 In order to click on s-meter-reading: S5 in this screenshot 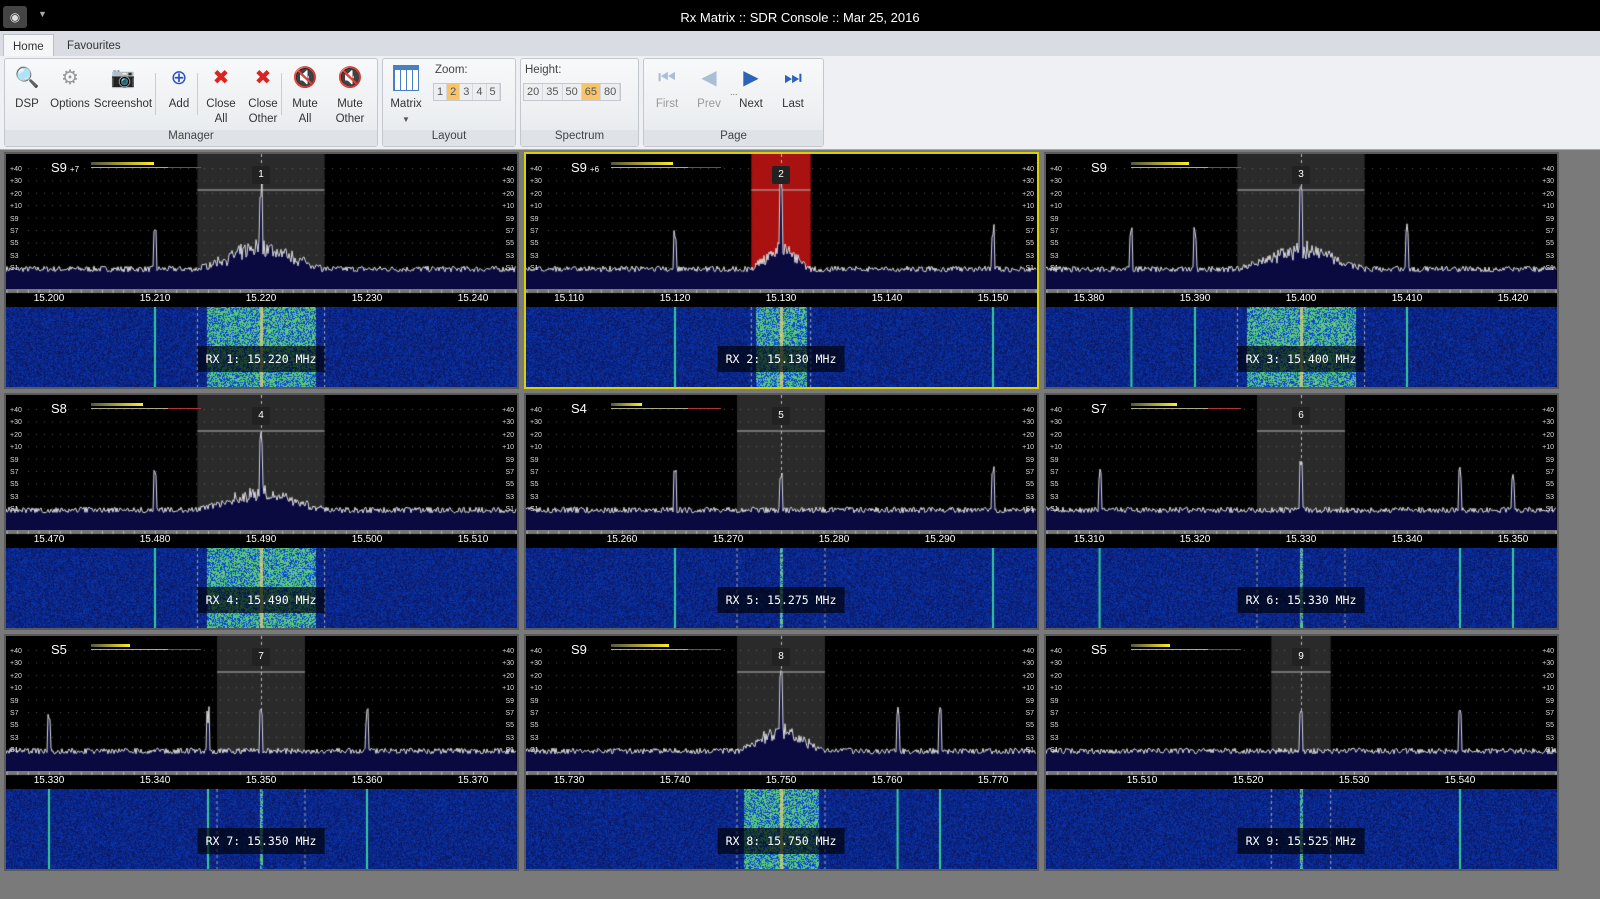, I will do `click(60, 649)`.